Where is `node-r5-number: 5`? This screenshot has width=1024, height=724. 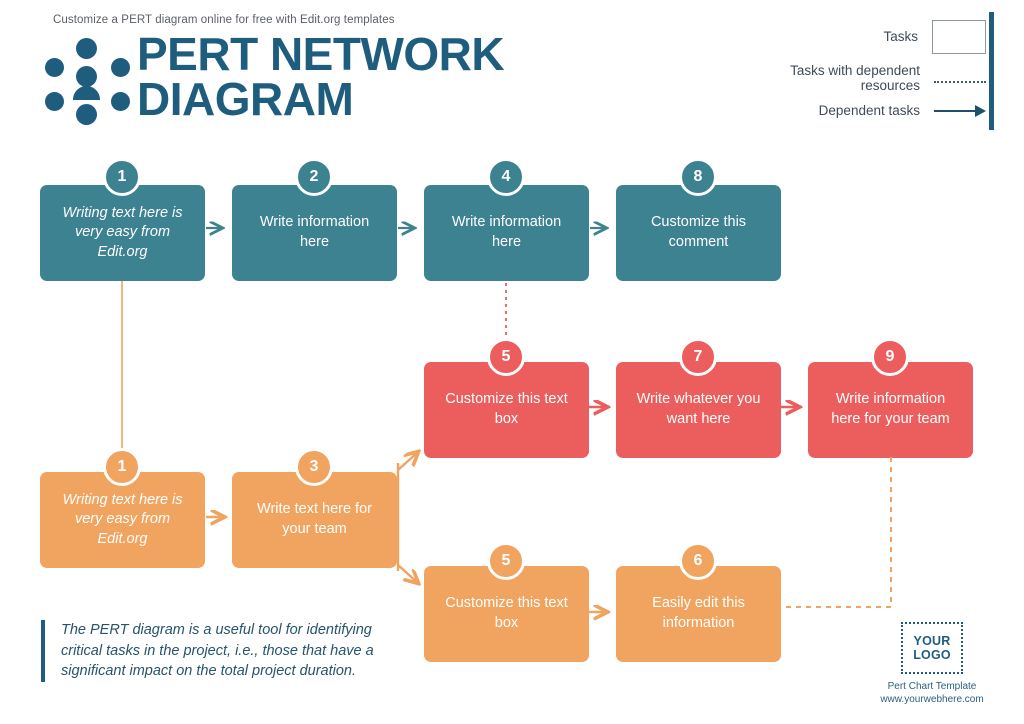 node-r5-number: 5 is located at coordinates (506, 356).